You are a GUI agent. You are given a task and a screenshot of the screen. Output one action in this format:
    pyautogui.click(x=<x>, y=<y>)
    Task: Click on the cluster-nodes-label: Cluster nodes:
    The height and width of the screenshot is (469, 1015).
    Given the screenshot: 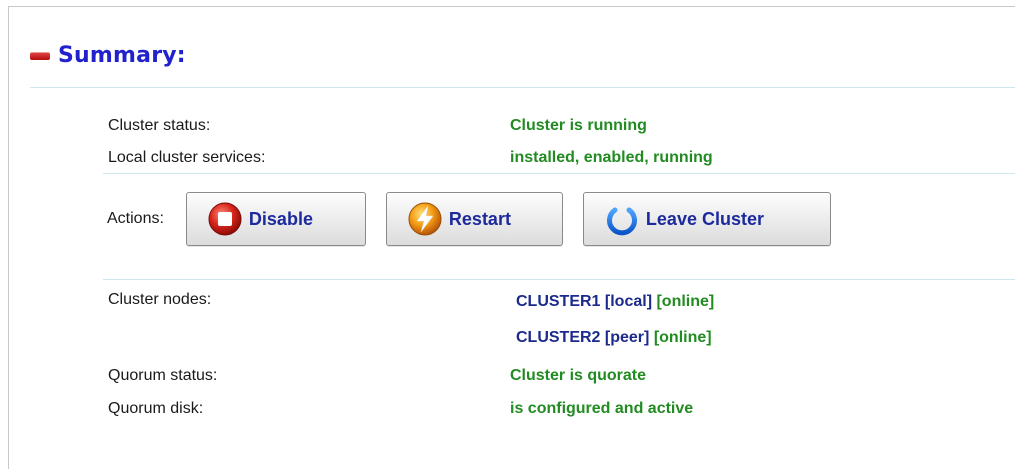 What is the action you would take?
    pyautogui.click(x=160, y=299)
    